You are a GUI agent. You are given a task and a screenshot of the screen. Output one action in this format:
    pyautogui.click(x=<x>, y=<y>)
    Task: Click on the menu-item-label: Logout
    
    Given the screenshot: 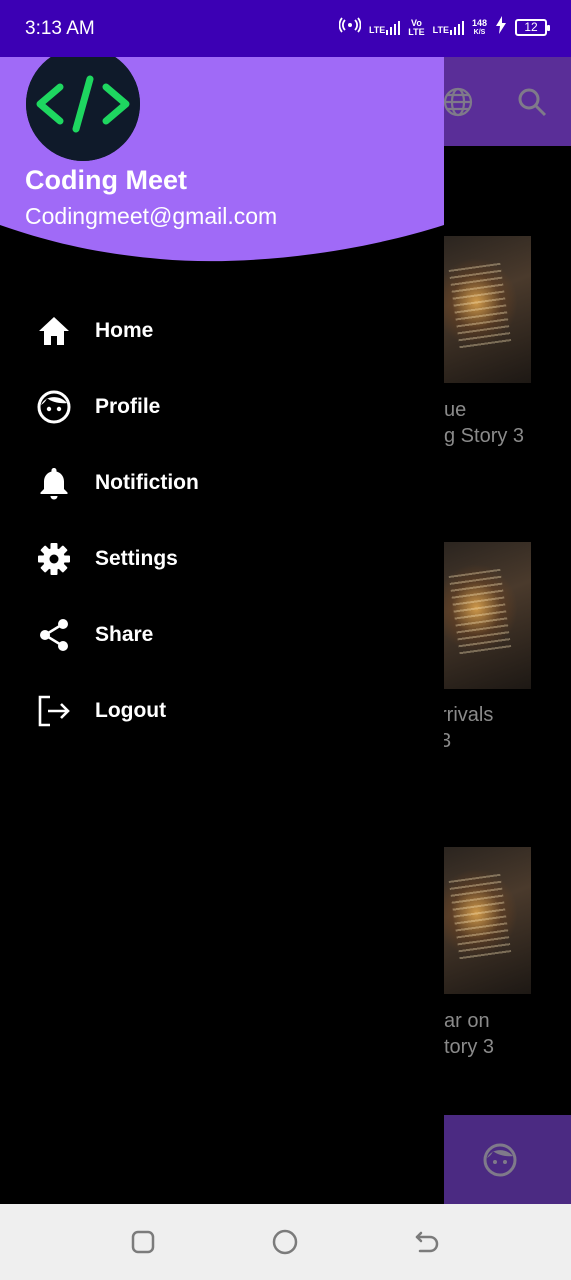 What is the action you would take?
    pyautogui.click(x=131, y=710)
    